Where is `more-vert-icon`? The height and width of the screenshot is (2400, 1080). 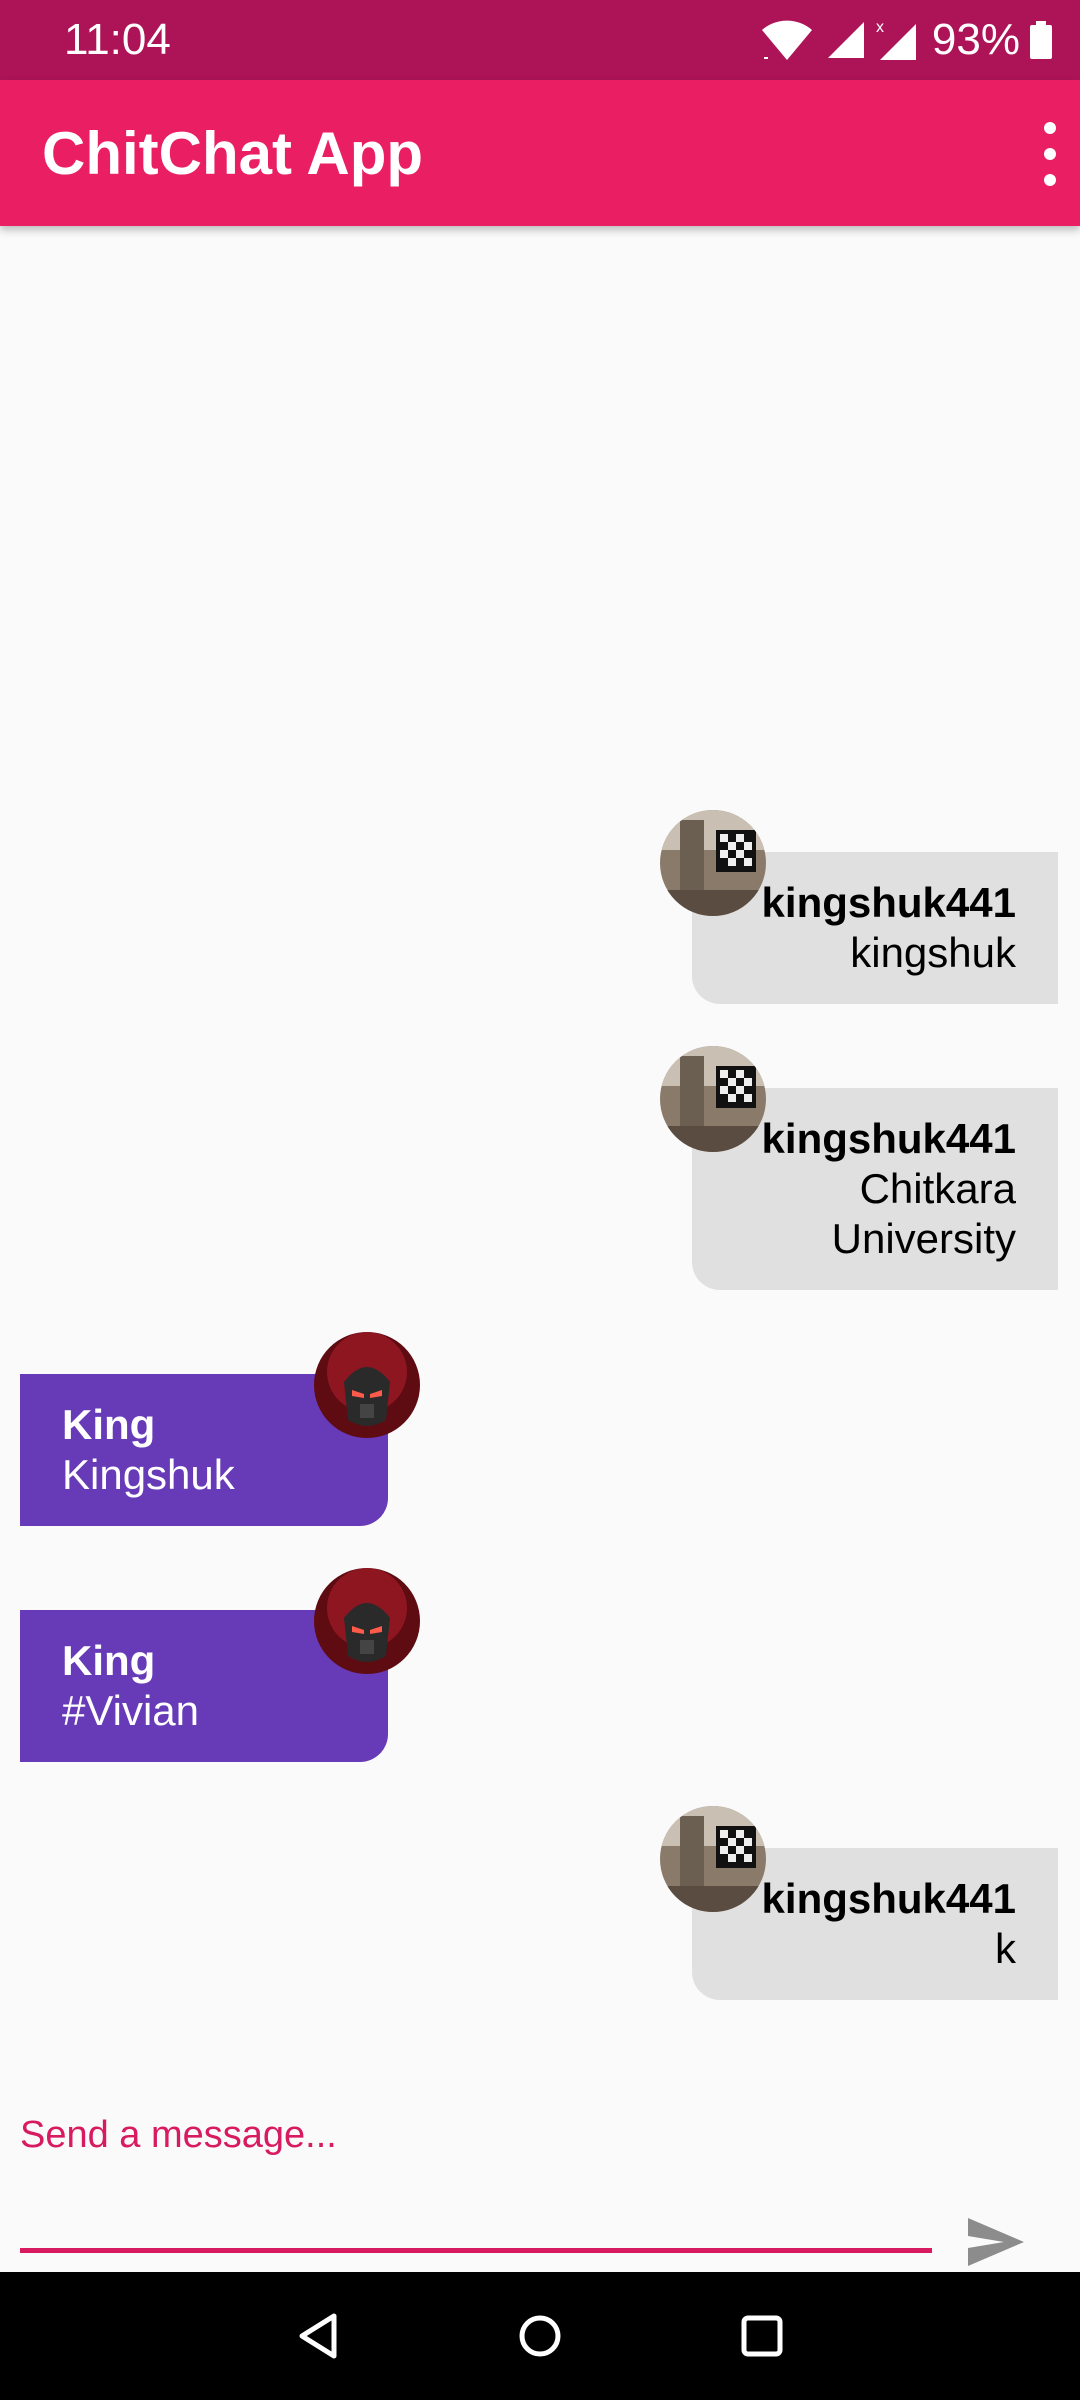 more-vert-icon is located at coordinates (1050, 154).